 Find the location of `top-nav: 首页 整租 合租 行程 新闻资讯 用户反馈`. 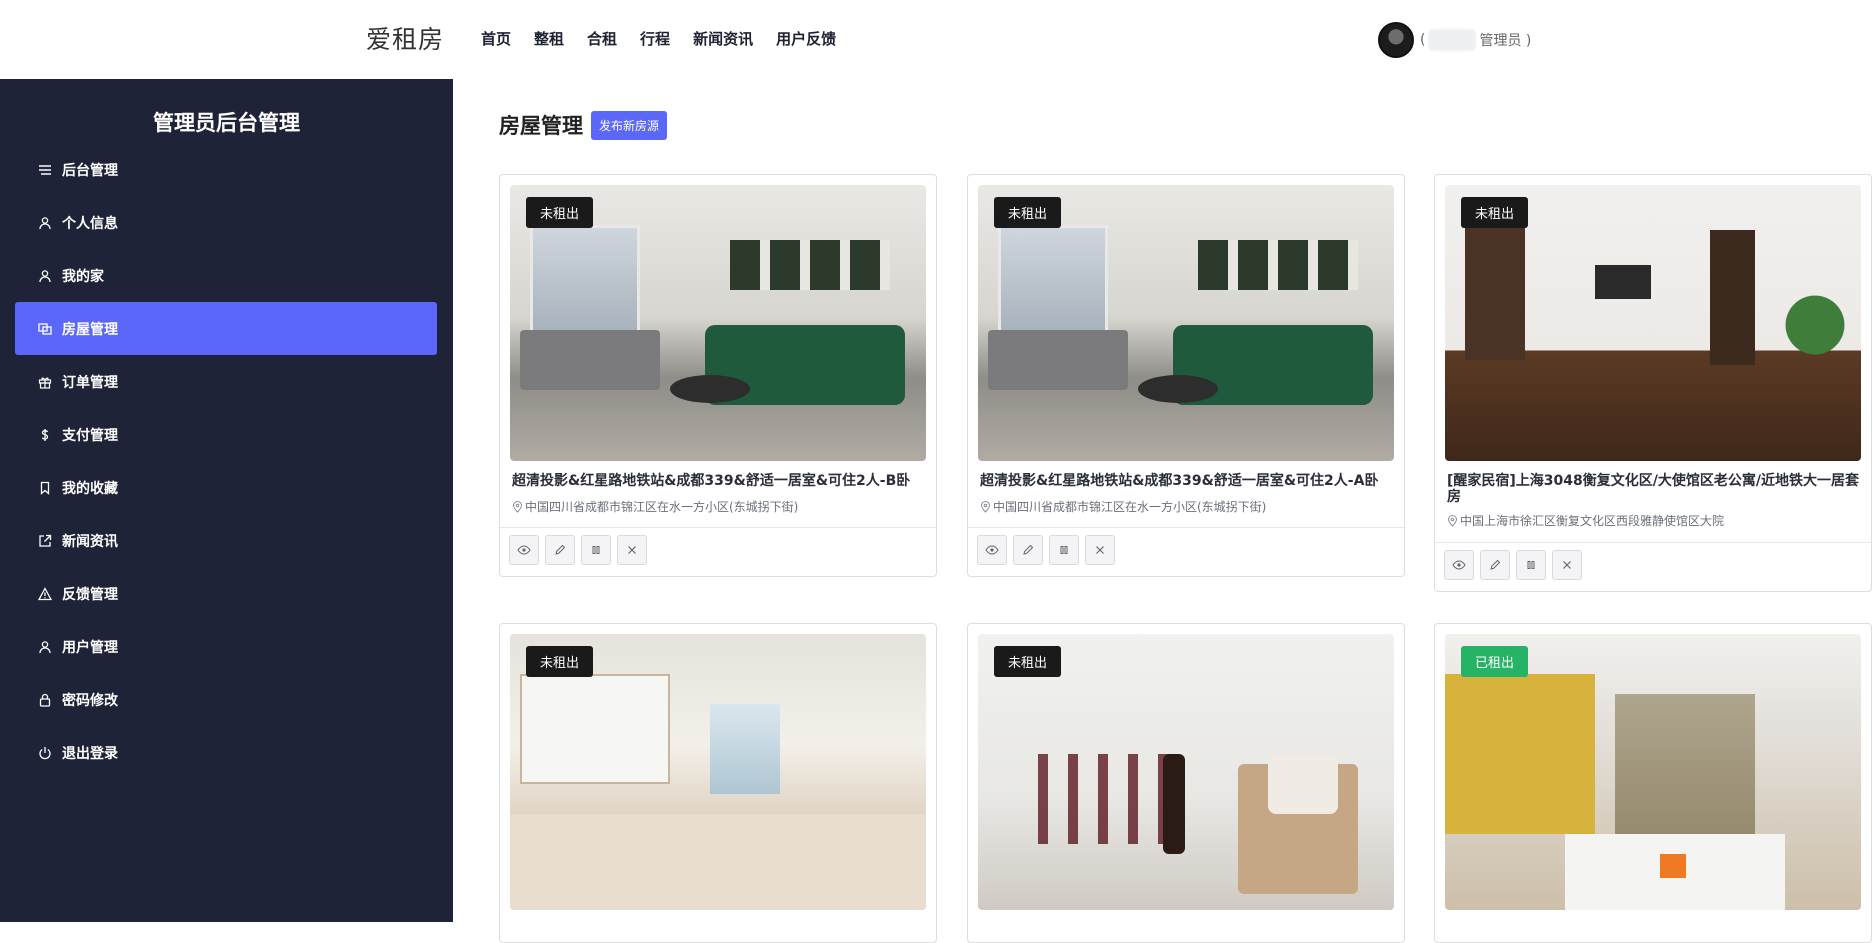

top-nav: 首页 整租 合租 行程 新闻资讯 用户反馈 is located at coordinates (670, 38).